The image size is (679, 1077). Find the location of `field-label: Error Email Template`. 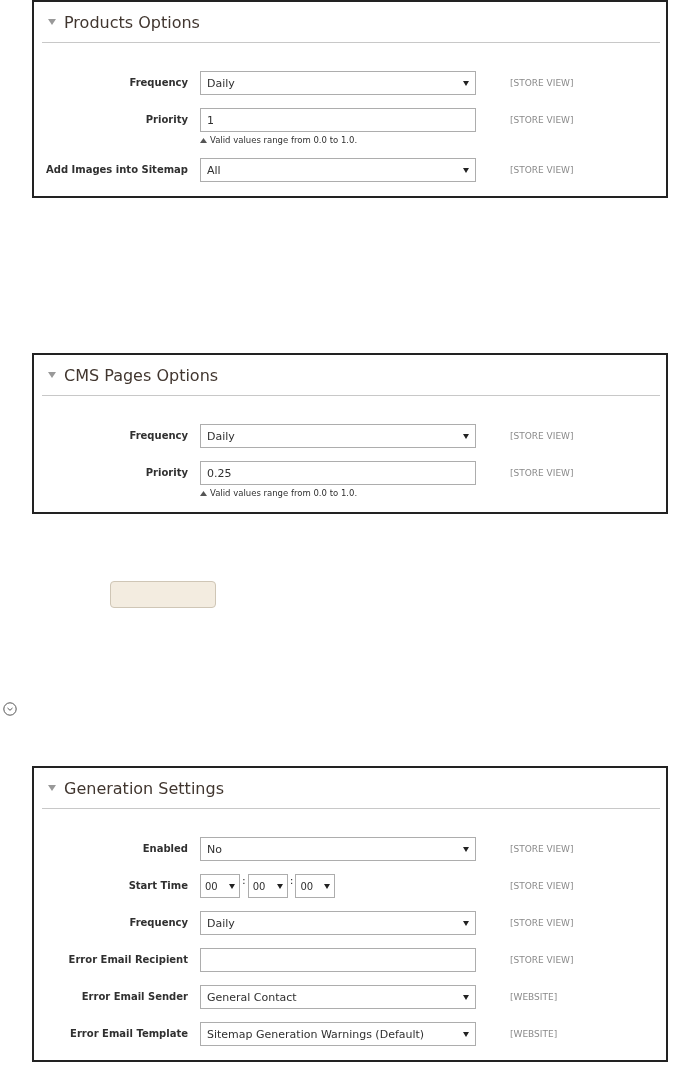

field-label: Error Email Template is located at coordinates (128, 1034).